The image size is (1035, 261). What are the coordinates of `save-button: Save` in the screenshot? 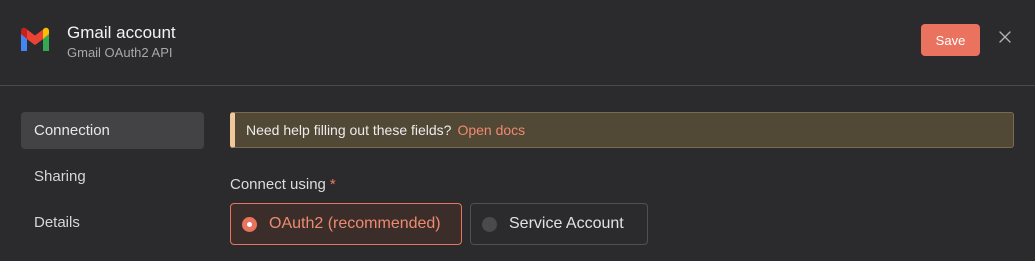 It's located at (950, 40).